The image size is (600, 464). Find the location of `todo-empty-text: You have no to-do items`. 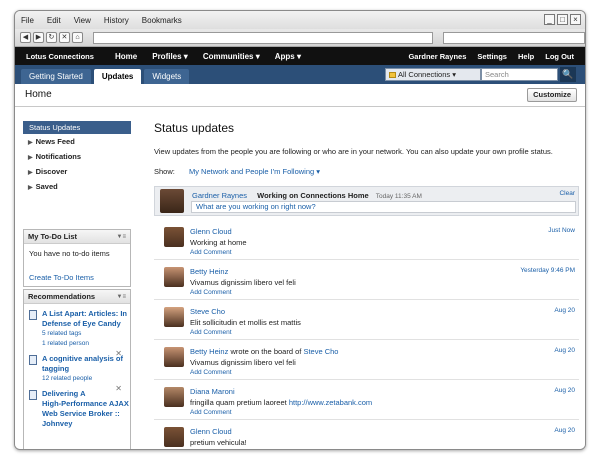

todo-empty-text: You have no to-do items is located at coordinates (69, 253).